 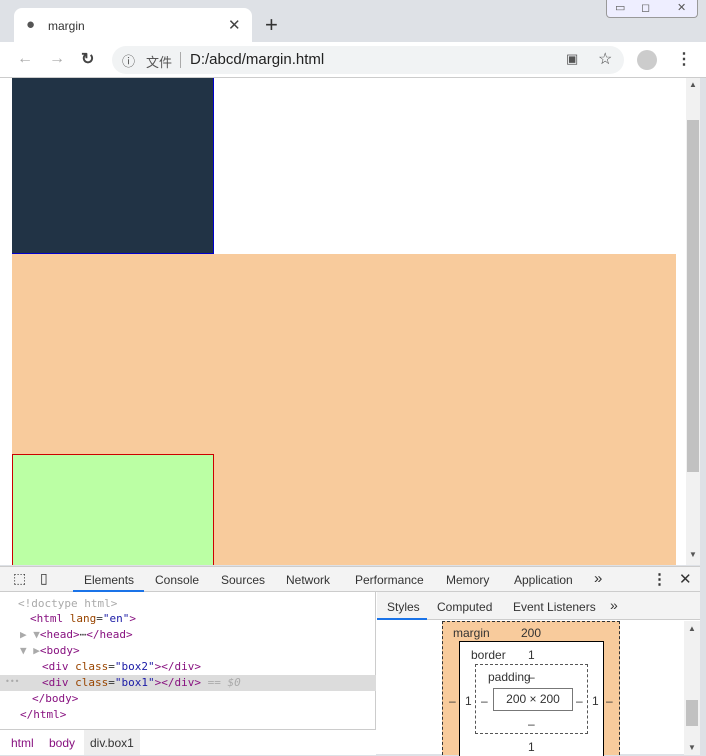 What do you see at coordinates (257, 59) in the screenshot?
I see `url-text: D:/abcd/margin.html` at bounding box center [257, 59].